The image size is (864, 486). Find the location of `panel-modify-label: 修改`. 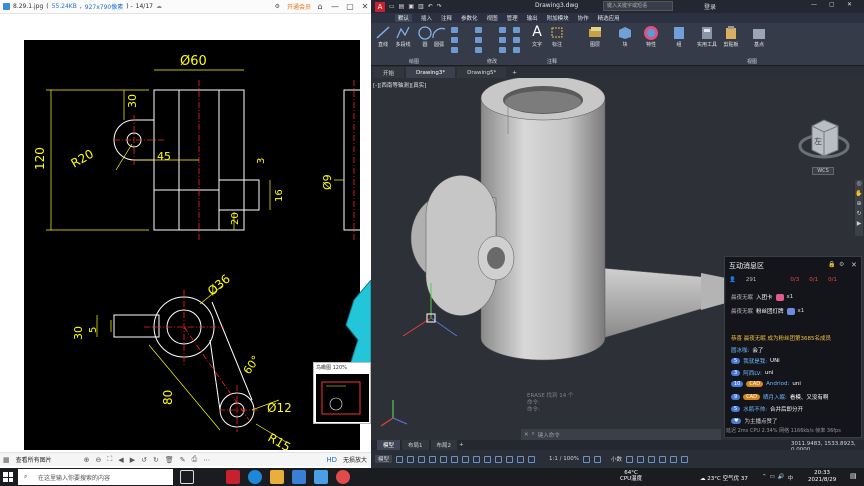

panel-modify-label: 修改 is located at coordinates (492, 61).